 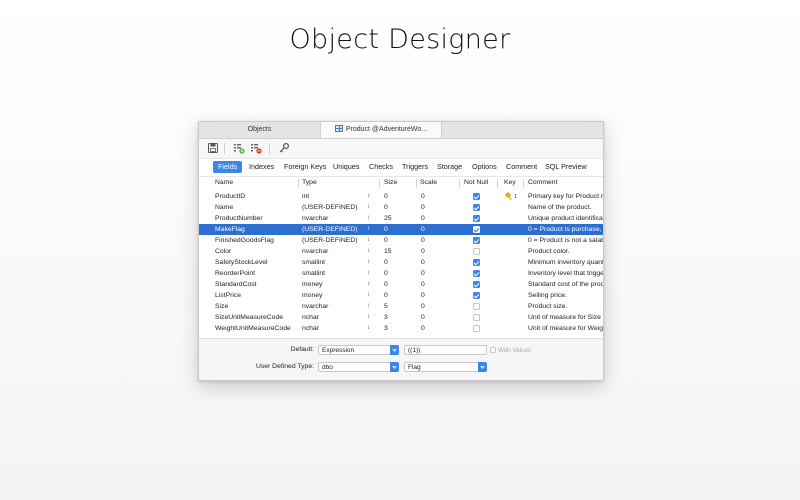 What do you see at coordinates (565, 328) in the screenshot?
I see `cell-comment: Unit of measure for Weight` at bounding box center [565, 328].